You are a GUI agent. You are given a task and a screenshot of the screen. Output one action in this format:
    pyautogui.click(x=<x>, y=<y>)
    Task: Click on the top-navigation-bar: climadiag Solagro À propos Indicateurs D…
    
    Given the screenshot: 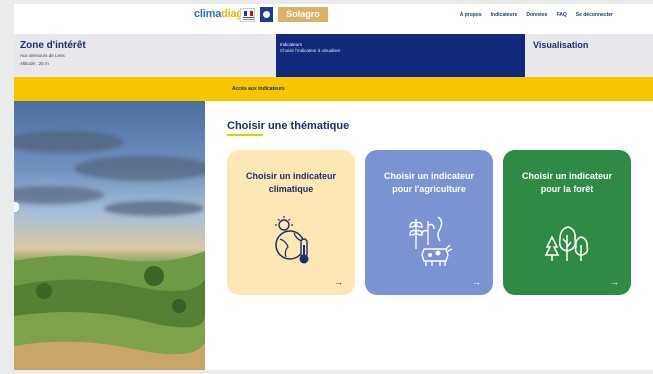 What is the action you would take?
    pyautogui.click(x=333, y=16)
    